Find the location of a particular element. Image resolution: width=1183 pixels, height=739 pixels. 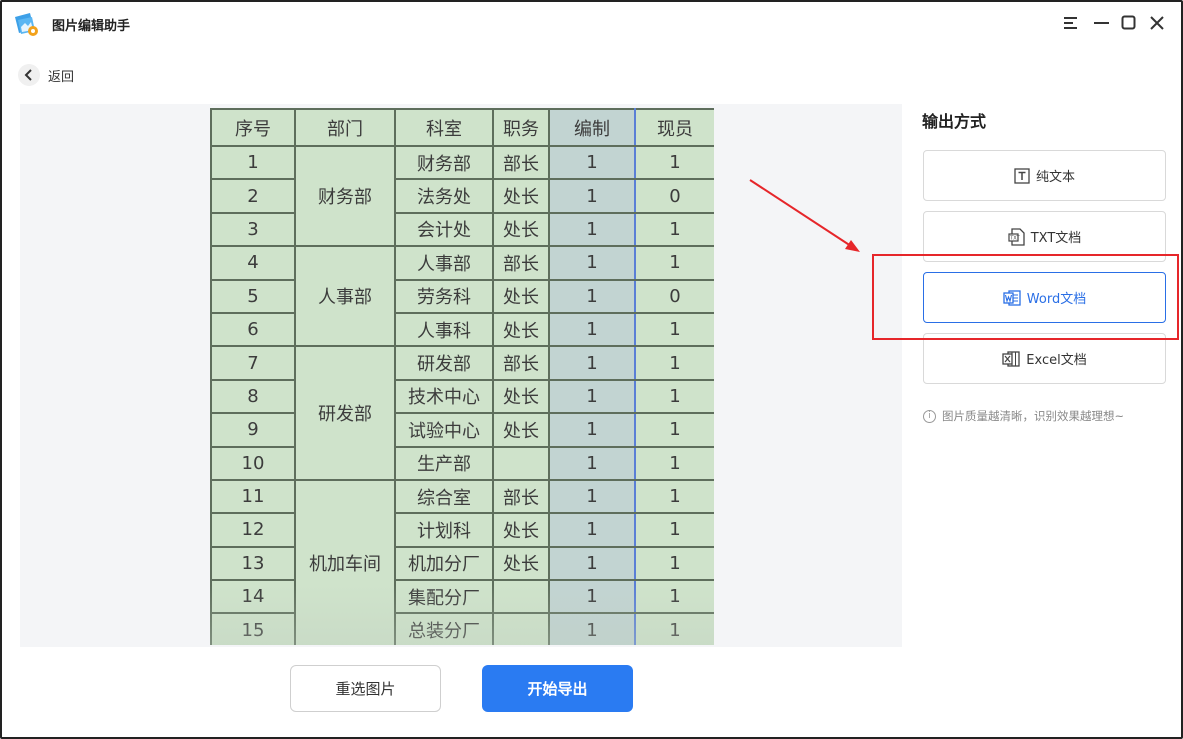

table-row: 14 集配分厂 1 1 is located at coordinates (462, 597).